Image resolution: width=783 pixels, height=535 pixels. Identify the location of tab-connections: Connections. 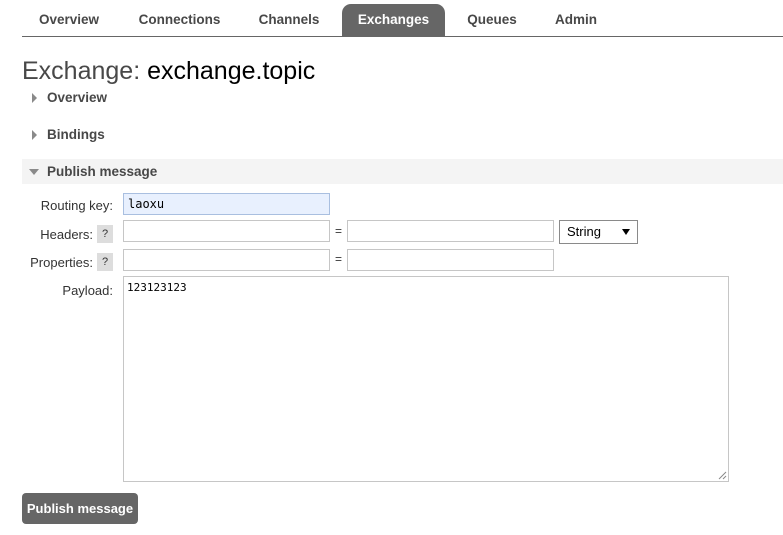
(179, 20).